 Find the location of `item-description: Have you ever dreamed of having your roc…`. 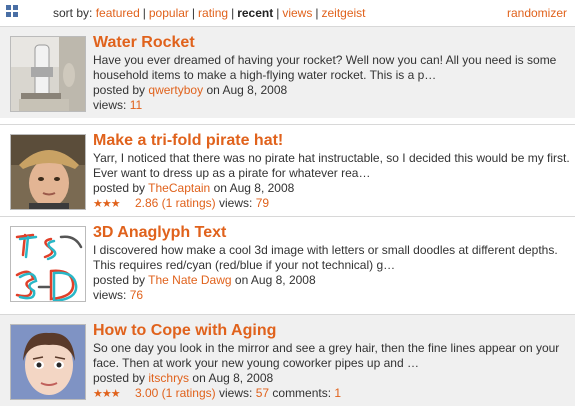

item-description: Have you ever dreamed of having your roc… is located at coordinates (325, 67).